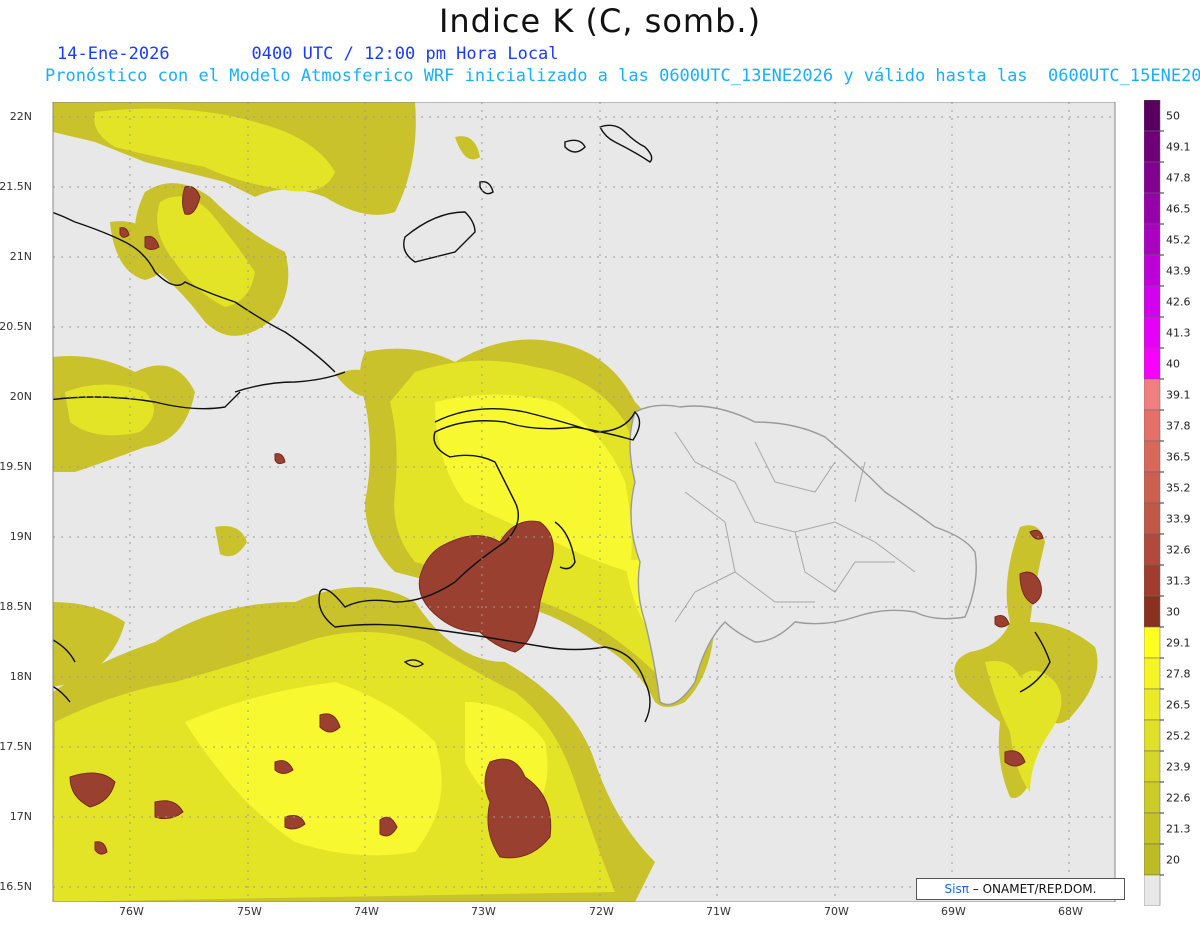 The height and width of the screenshot is (927, 1200). I want to click on lat-label: 20.5N, so click(16, 326).